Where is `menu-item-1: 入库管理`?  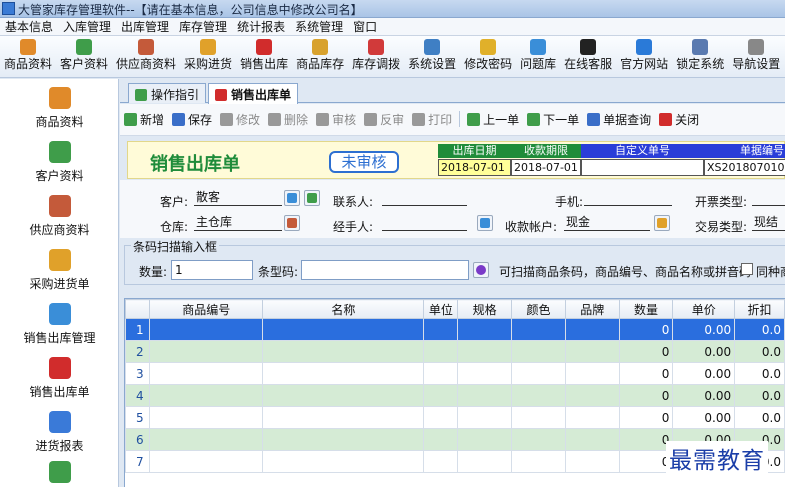 menu-item-1: 入库管理 is located at coordinates (87, 27).